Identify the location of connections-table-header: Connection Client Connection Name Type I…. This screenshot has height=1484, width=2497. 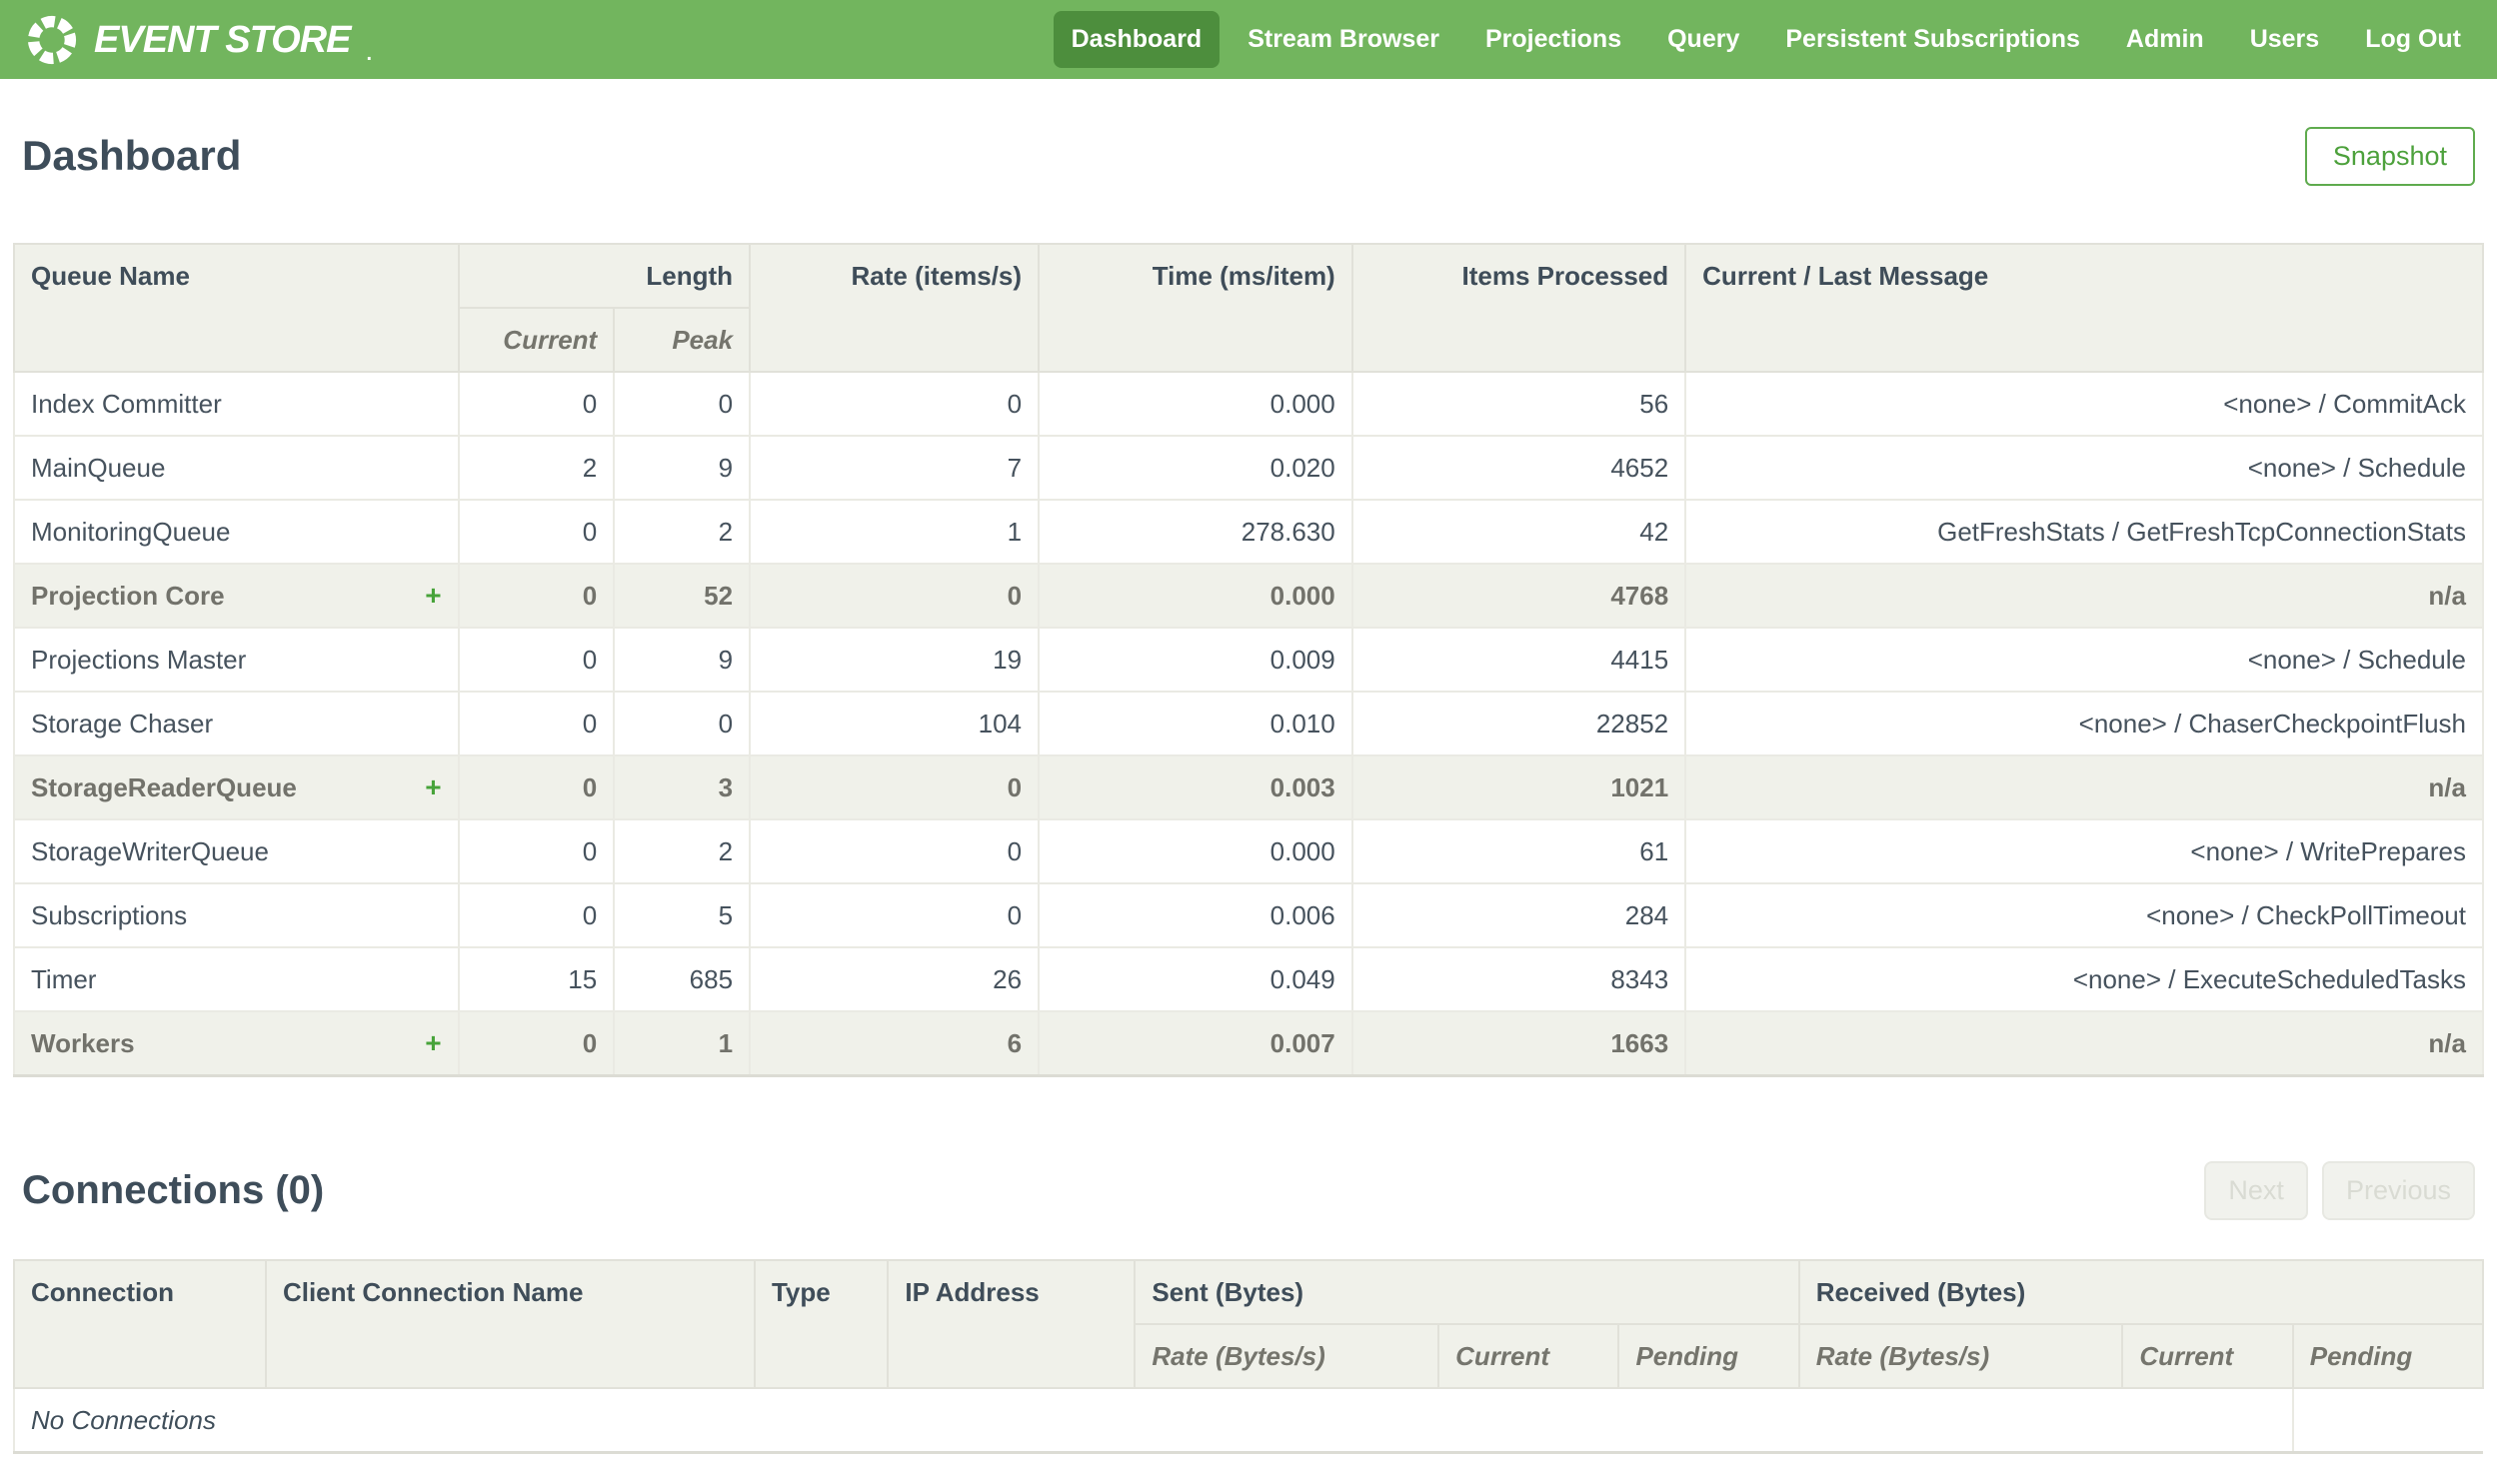
(1249, 1324).